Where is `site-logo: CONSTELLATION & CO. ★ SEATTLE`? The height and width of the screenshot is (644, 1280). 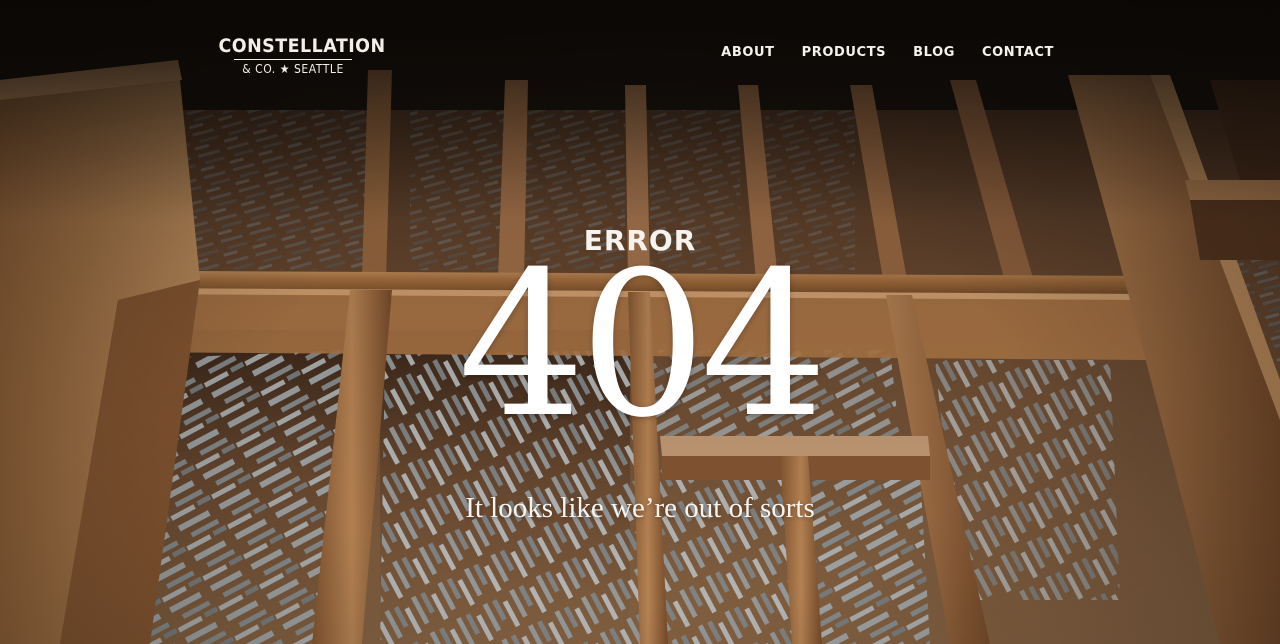 site-logo: CONSTELLATION & CO. ★ SEATTLE is located at coordinates (299, 55).